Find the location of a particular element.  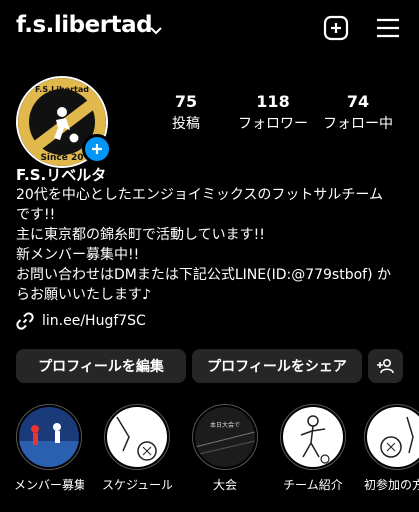

chevron-down-icon is located at coordinates (156, 29).